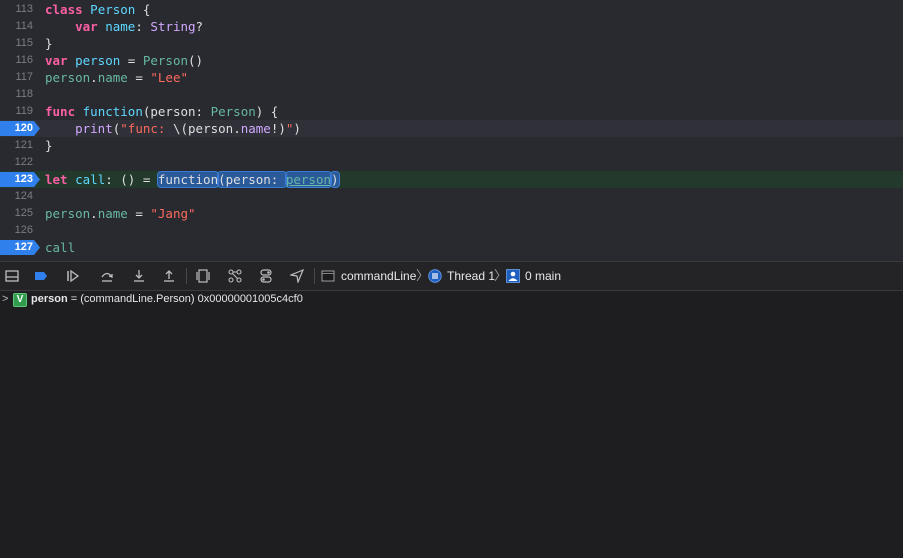 This screenshot has height=558, width=903. I want to click on code-text: person.name = "Jang", so click(120, 213).